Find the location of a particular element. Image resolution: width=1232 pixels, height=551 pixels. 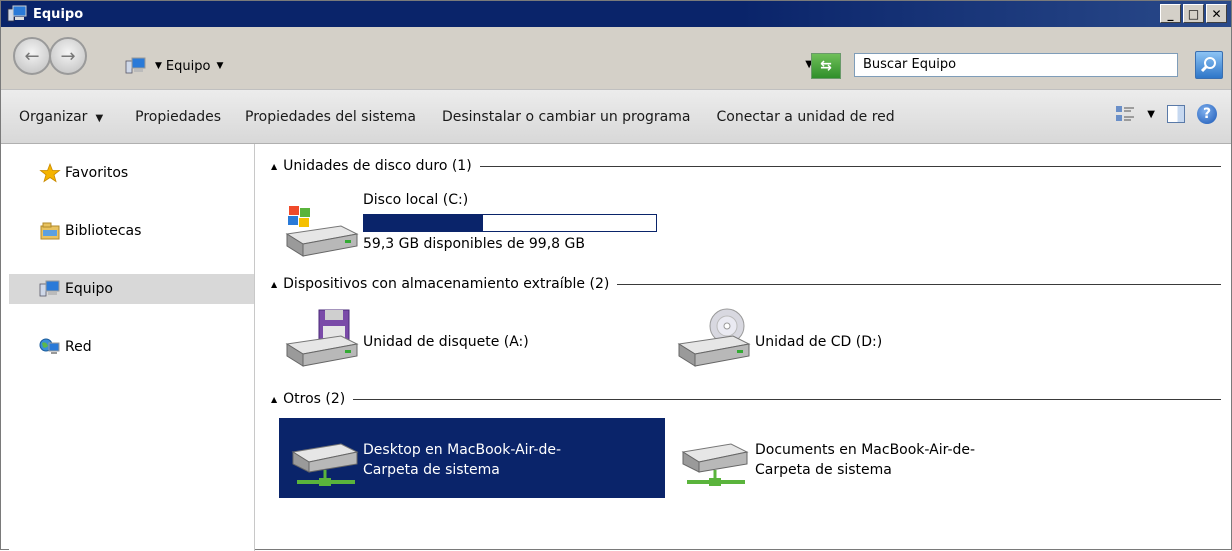

network-location-name: Documents en MacBook-Air-de- is located at coordinates (865, 450).